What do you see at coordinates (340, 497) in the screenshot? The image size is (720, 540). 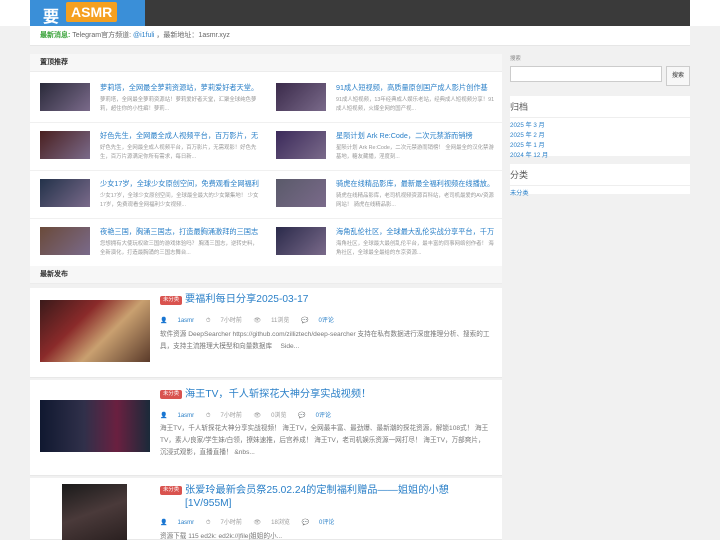 I see `post-title-link: 张爱玲最新会员祭25.02.24的定制福利赠品——姐姐的小憩[1V/955M]` at bounding box center [340, 497].